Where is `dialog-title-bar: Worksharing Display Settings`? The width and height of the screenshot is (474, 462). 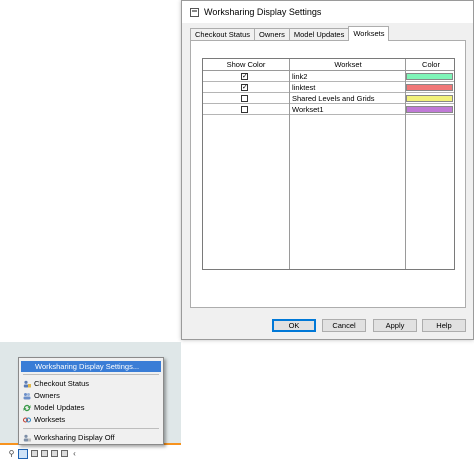 dialog-title-bar: Worksharing Display Settings is located at coordinates (327, 12).